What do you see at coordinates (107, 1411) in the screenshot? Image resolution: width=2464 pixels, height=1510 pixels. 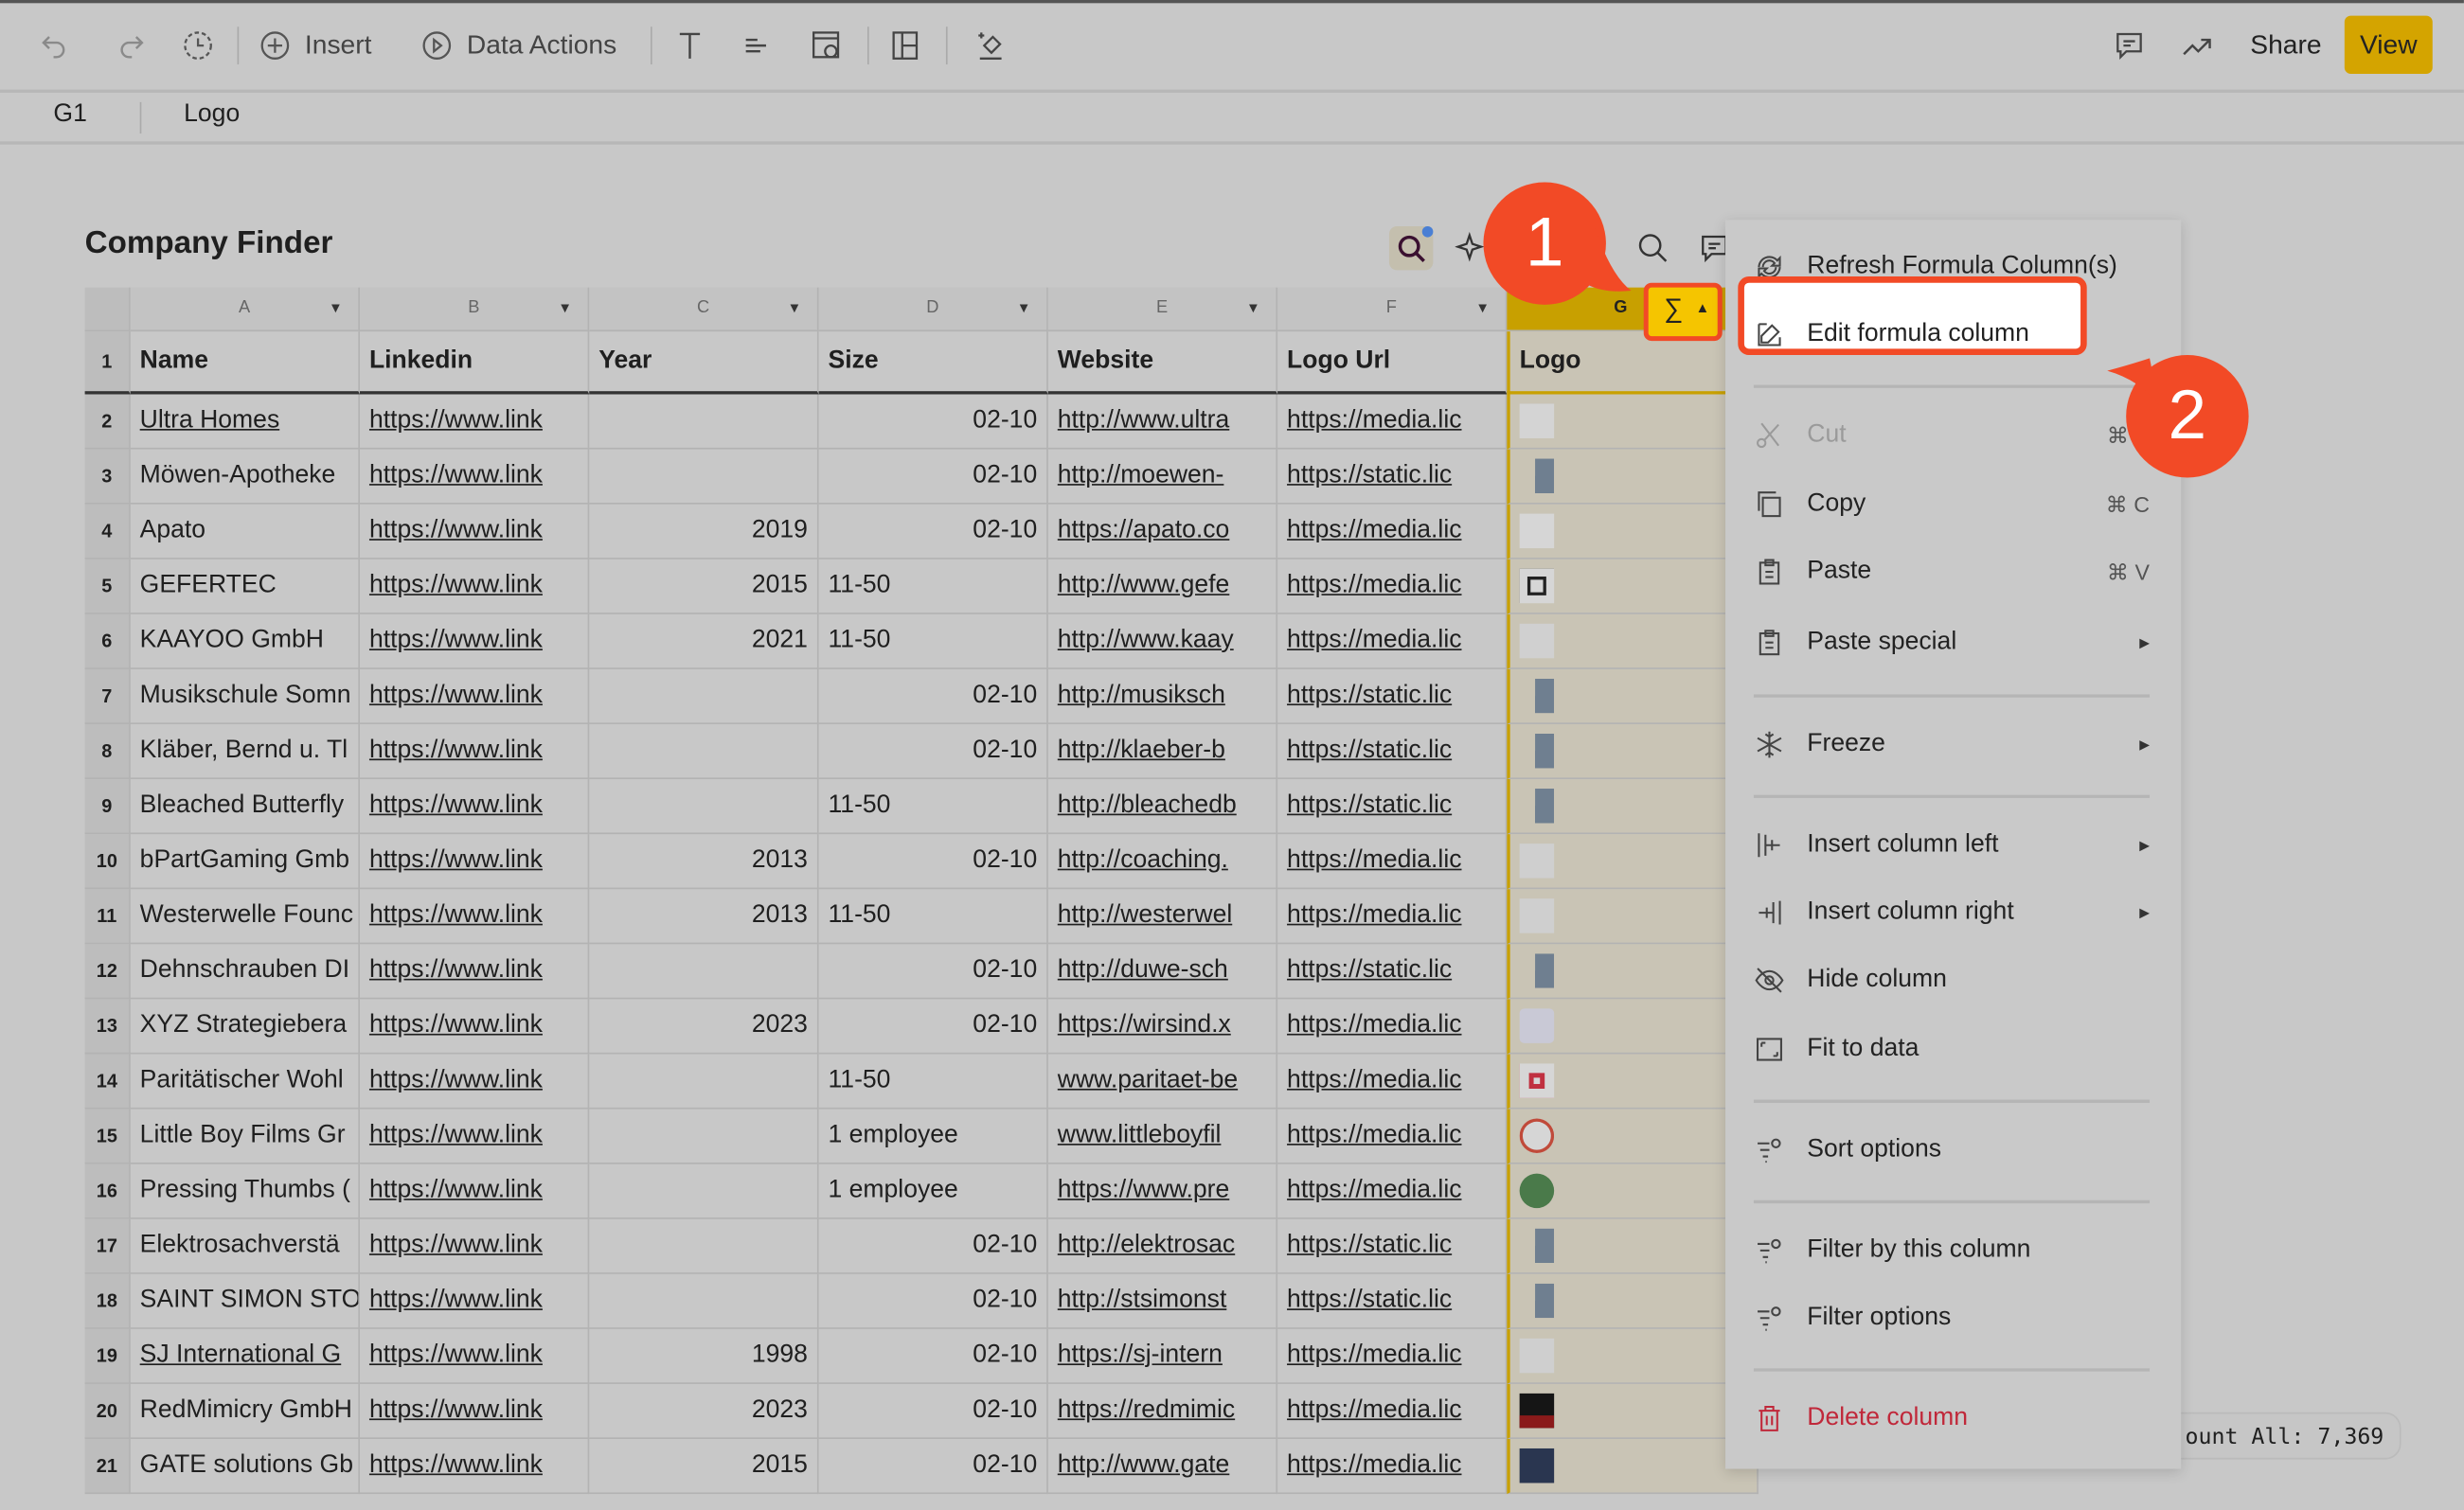 I see `row-number: 20` at bounding box center [107, 1411].